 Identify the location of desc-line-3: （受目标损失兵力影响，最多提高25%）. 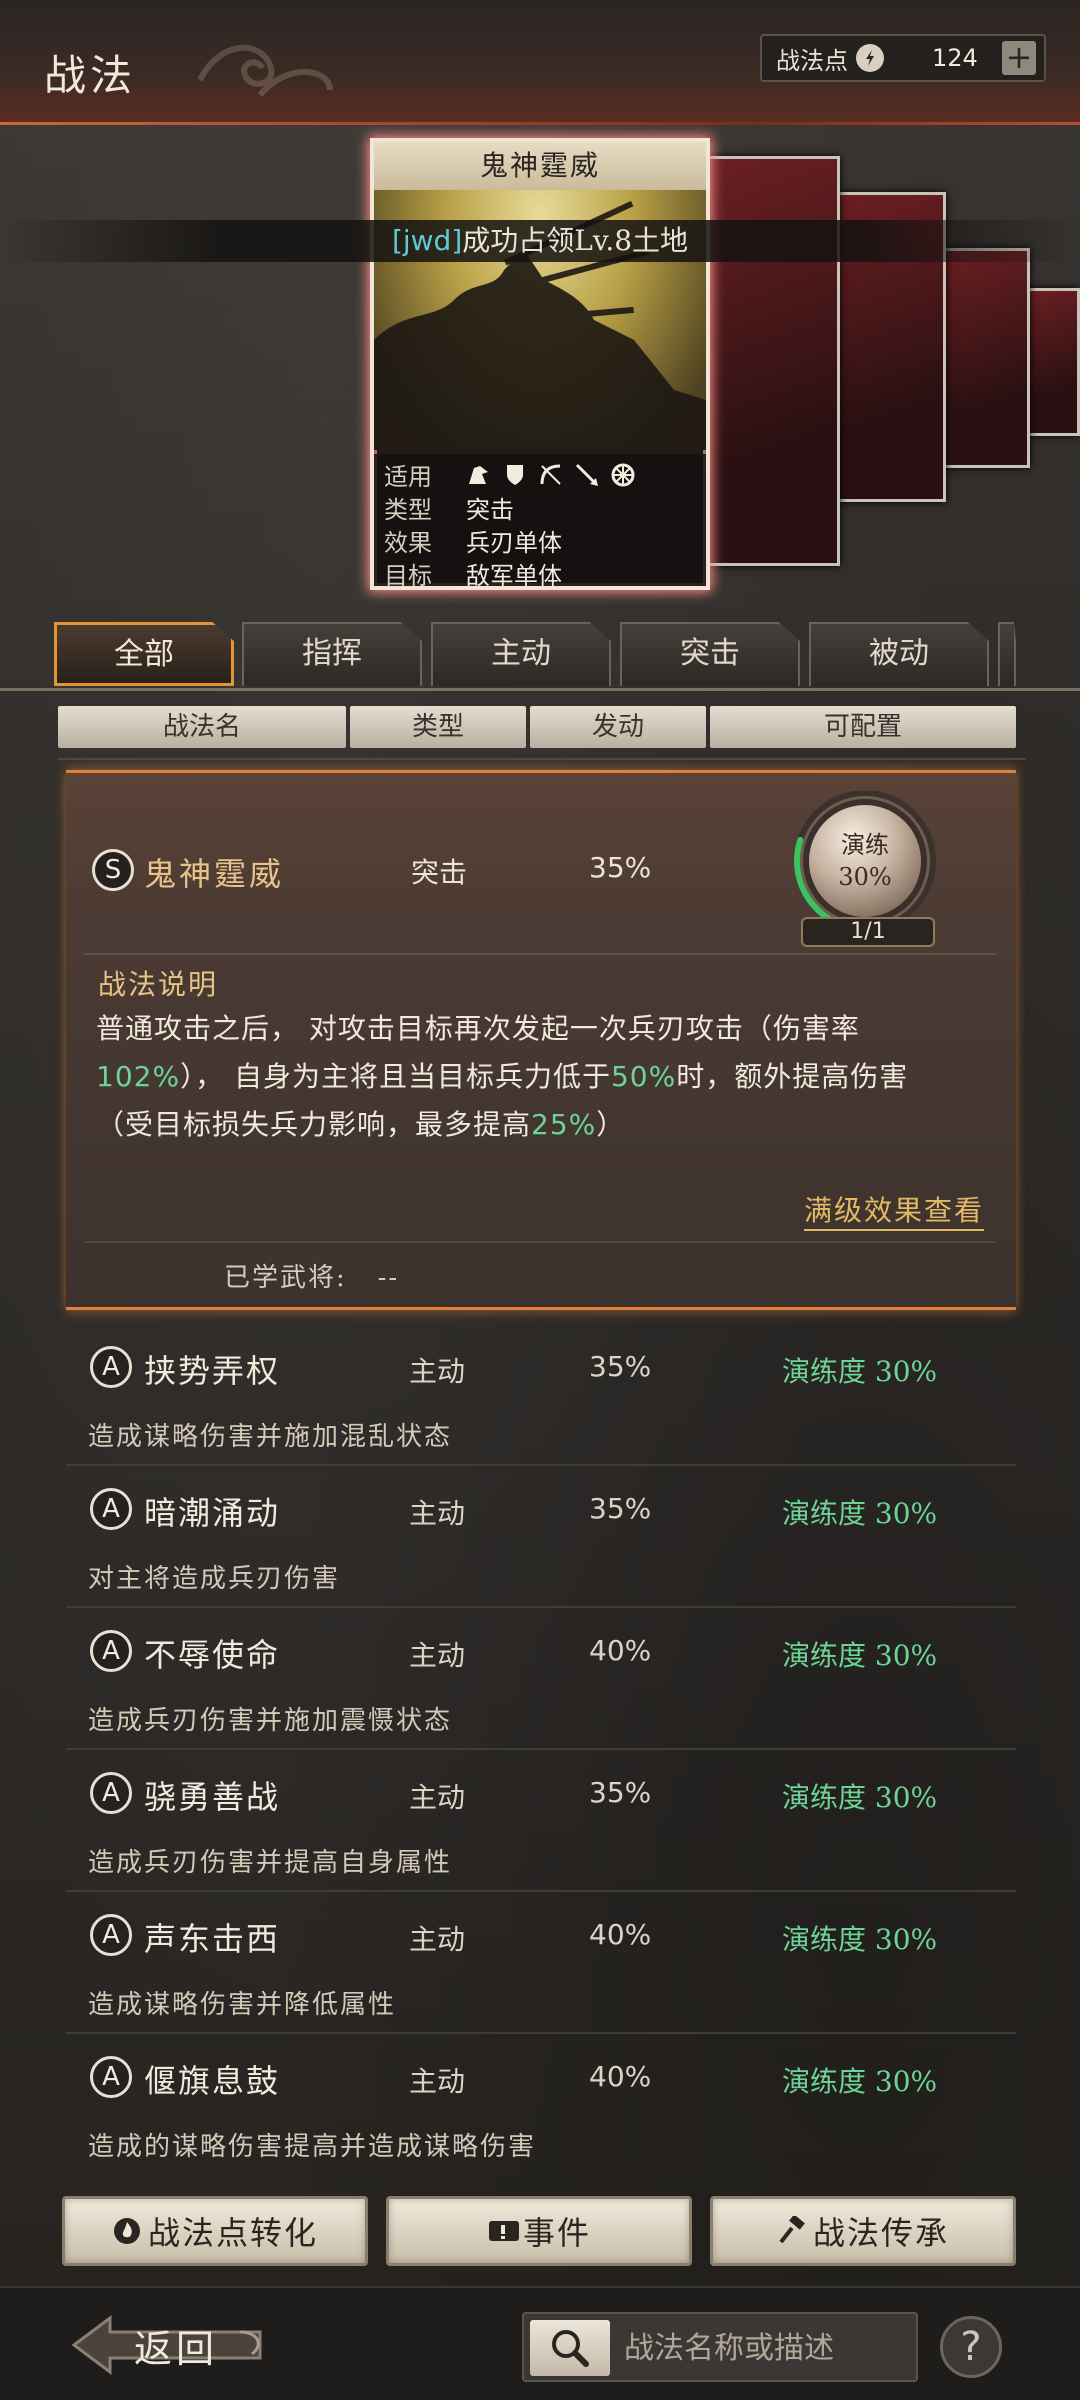
(546, 1125).